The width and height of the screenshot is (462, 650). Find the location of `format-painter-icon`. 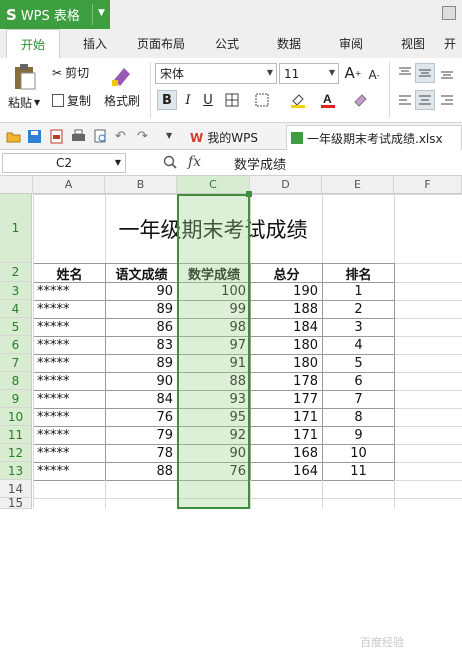

format-painter-icon is located at coordinates (121, 76).